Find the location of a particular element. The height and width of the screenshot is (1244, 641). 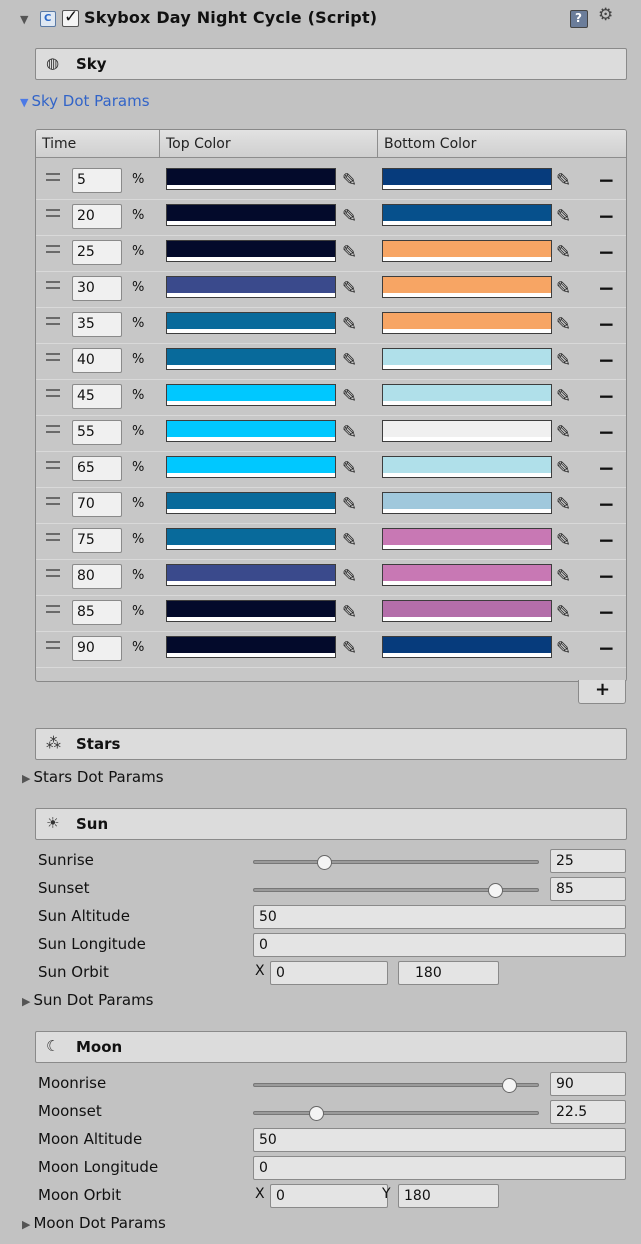

sun-longitude-field: 0 is located at coordinates (439, 945).